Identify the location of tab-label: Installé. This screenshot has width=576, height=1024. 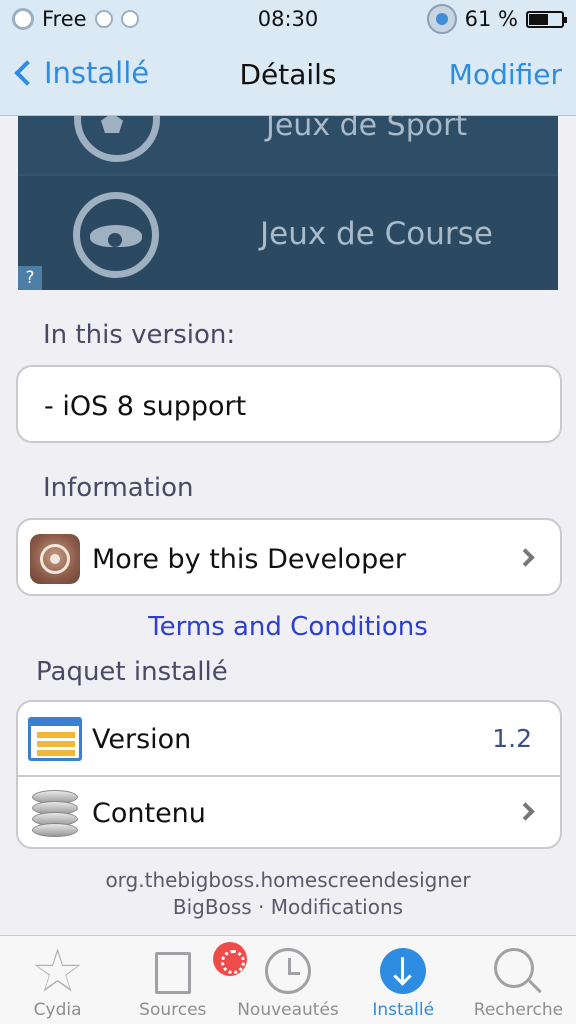
(403, 1010).